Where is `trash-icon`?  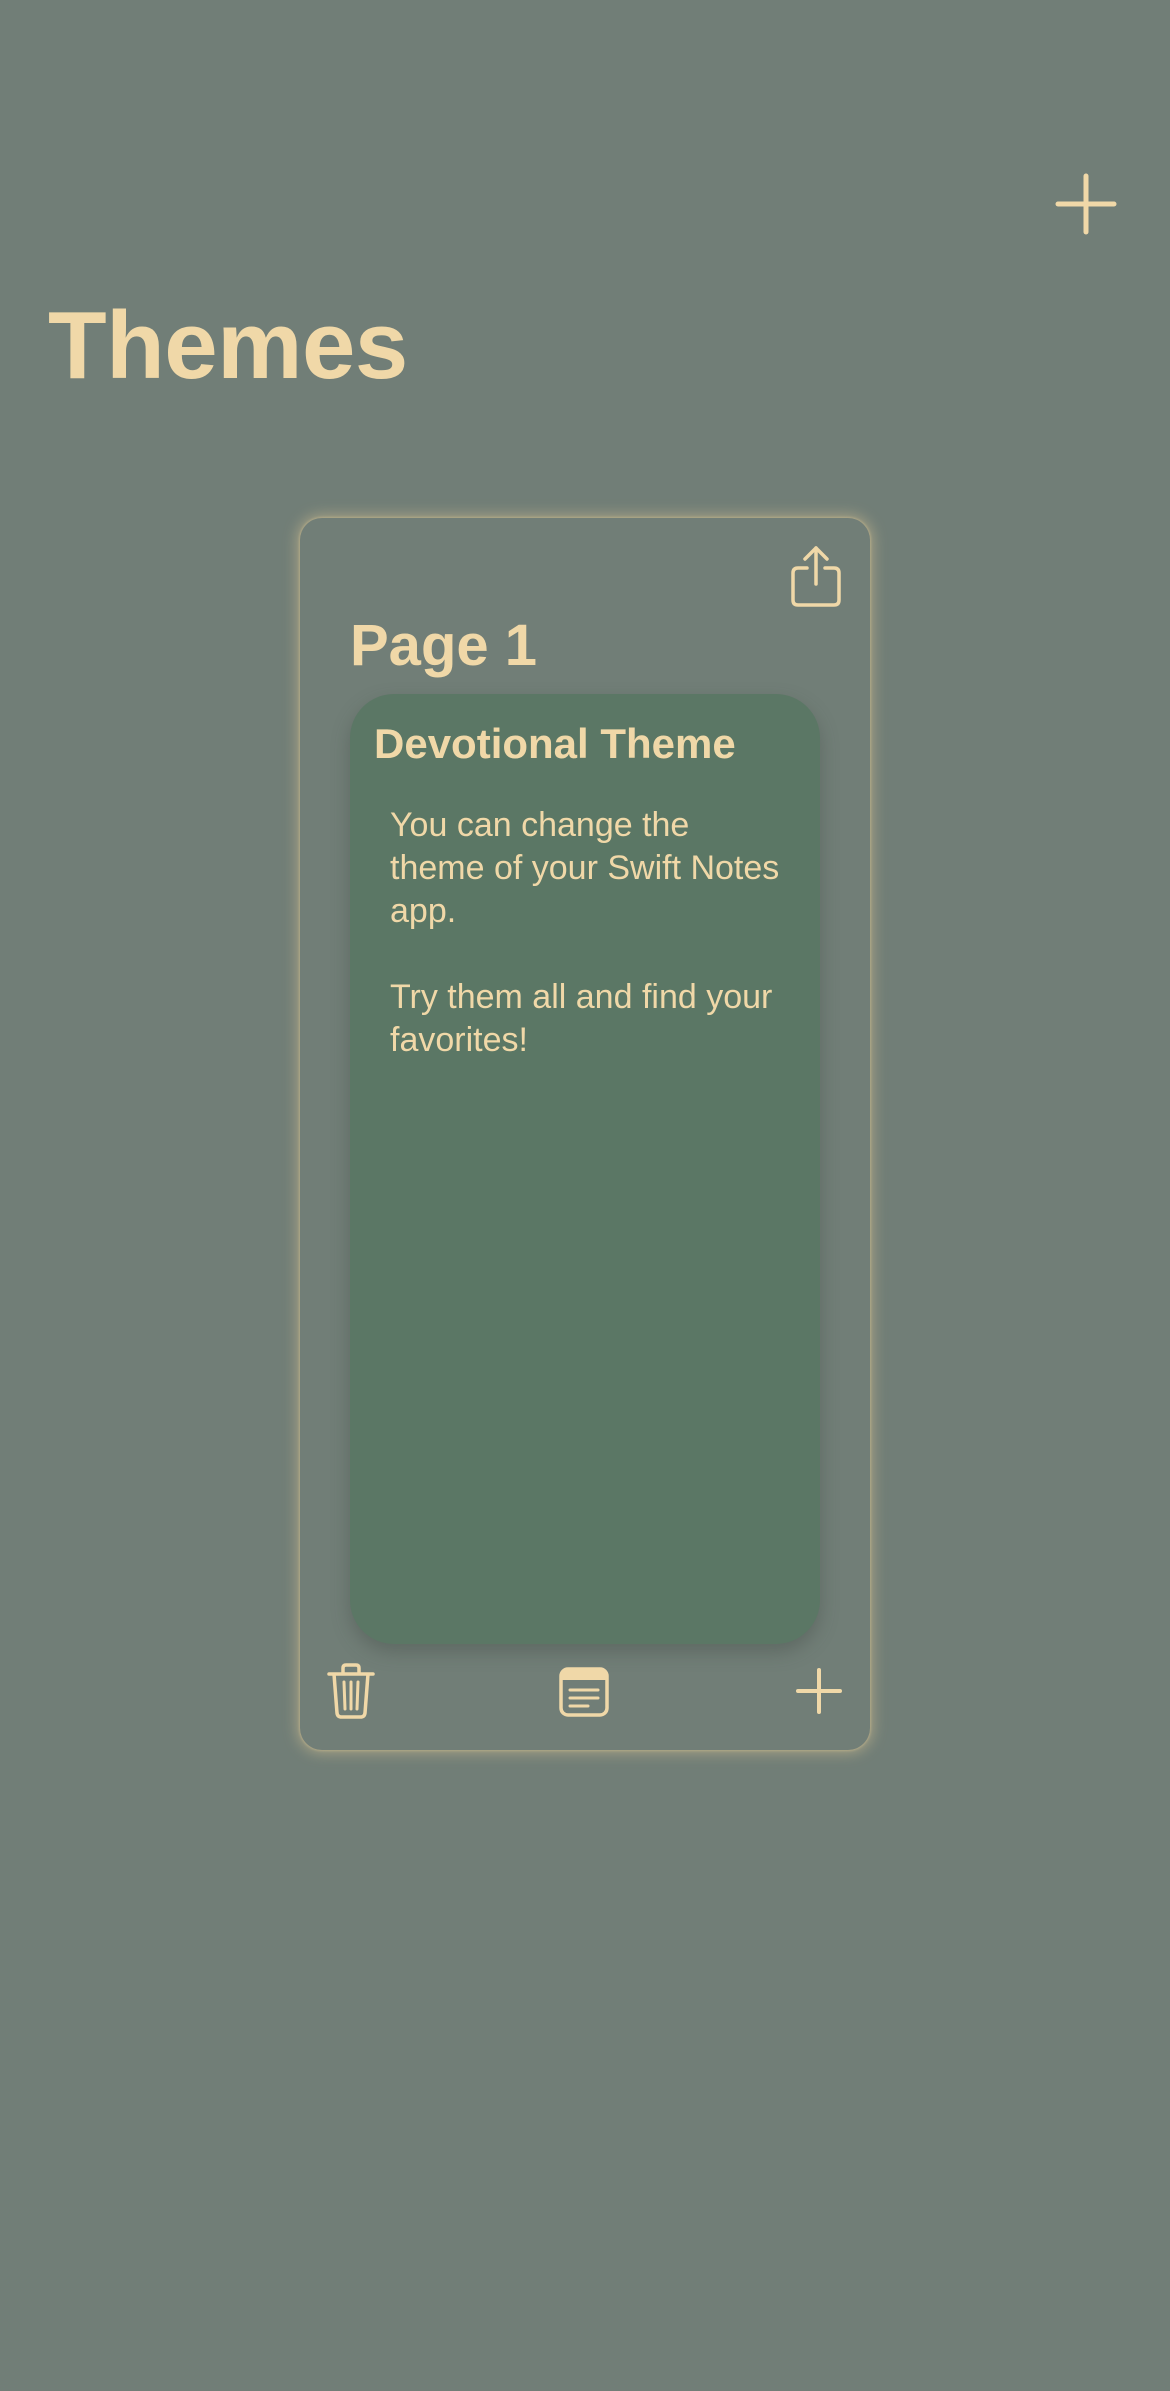
trash-icon is located at coordinates (351, 1691).